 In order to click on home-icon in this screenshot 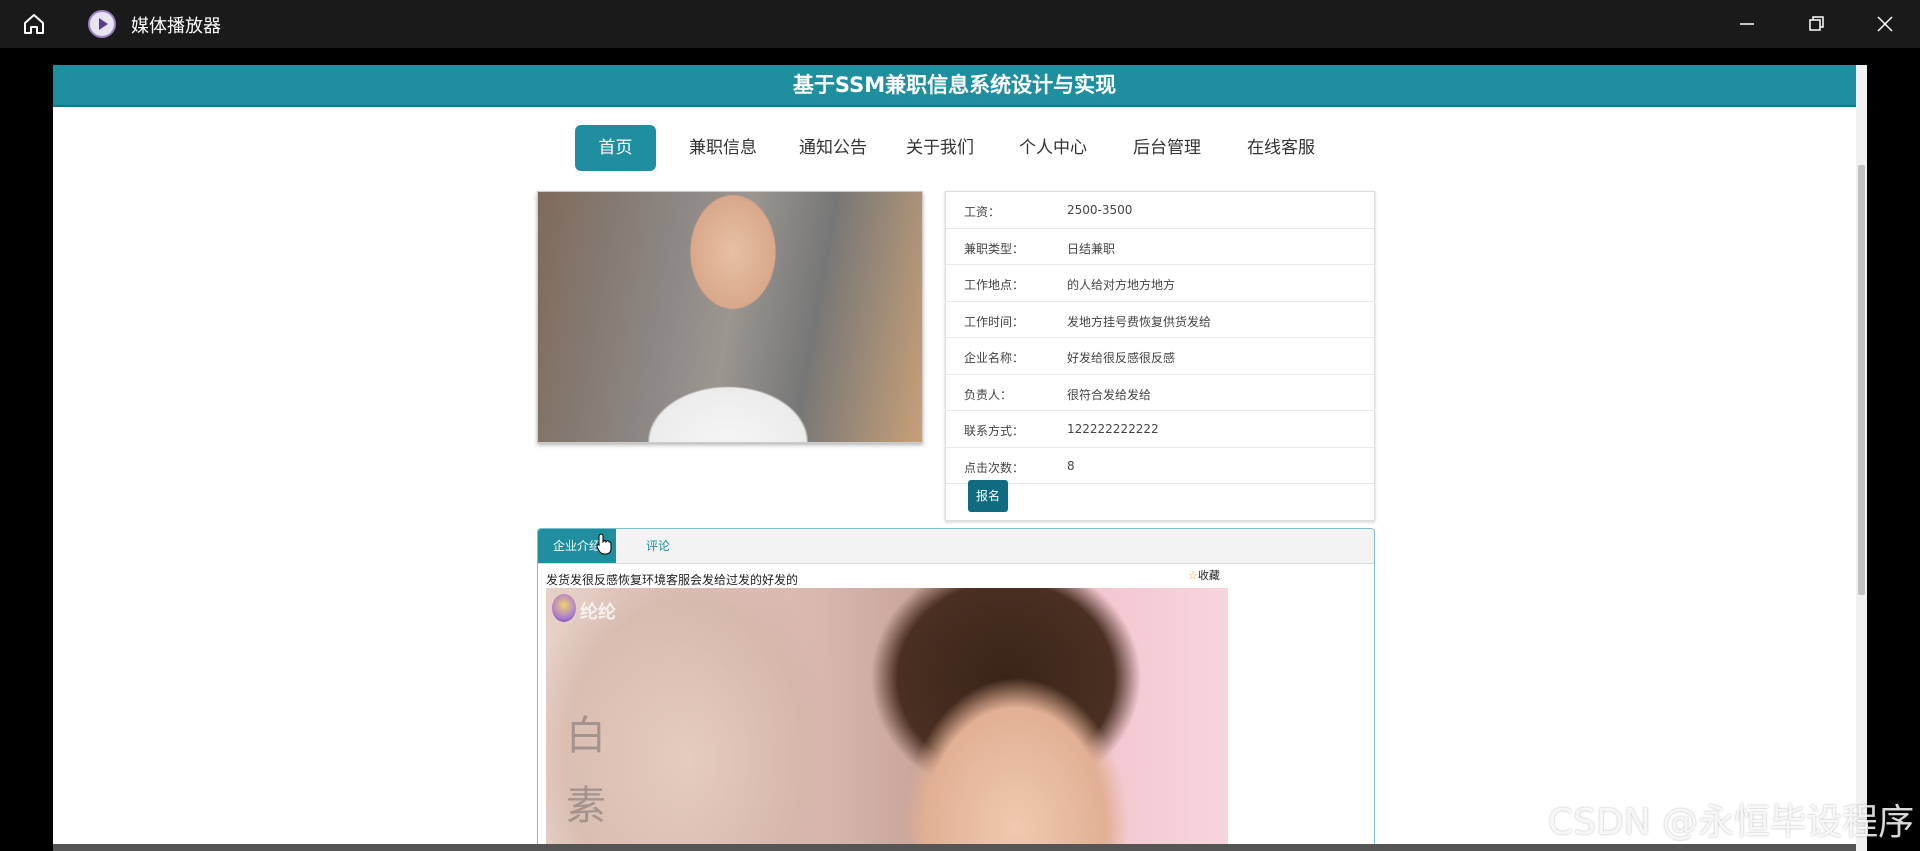, I will do `click(34, 24)`.